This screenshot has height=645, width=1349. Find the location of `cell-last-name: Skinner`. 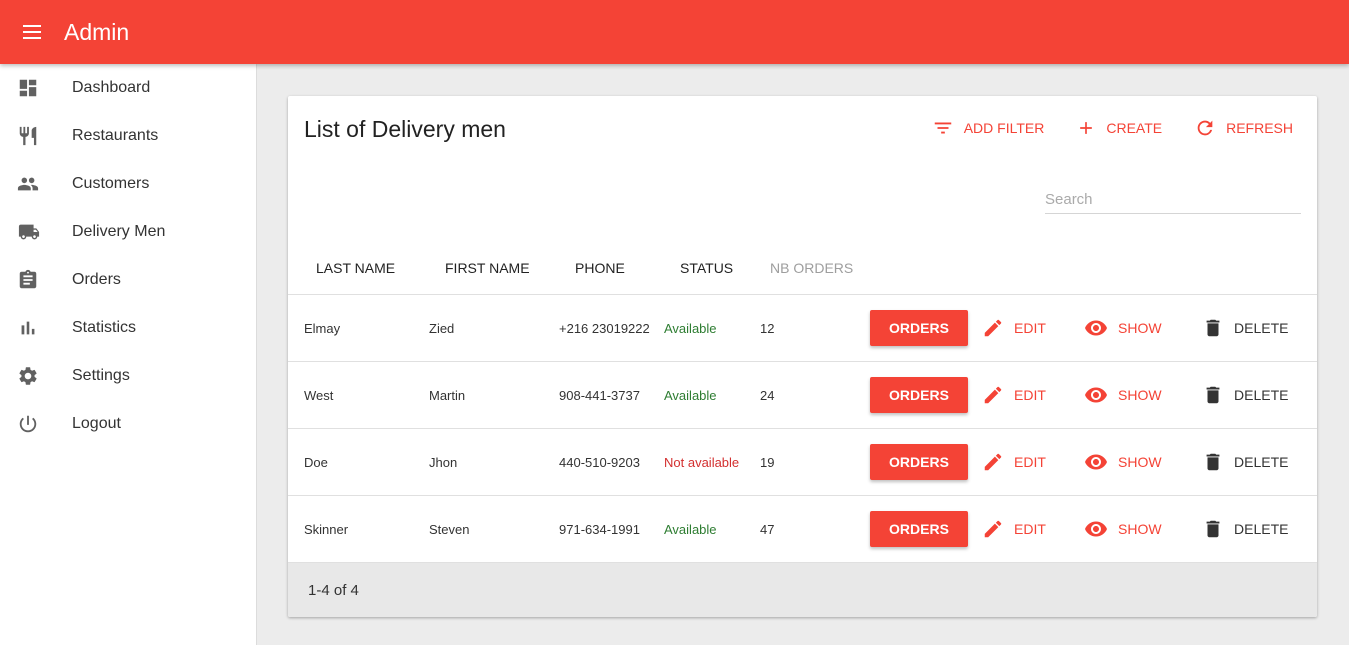

cell-last-name: Skinner is located at coordinates (326, 529).